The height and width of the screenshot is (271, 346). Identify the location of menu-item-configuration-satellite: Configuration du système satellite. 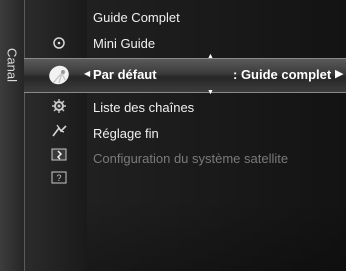
(191, 158).